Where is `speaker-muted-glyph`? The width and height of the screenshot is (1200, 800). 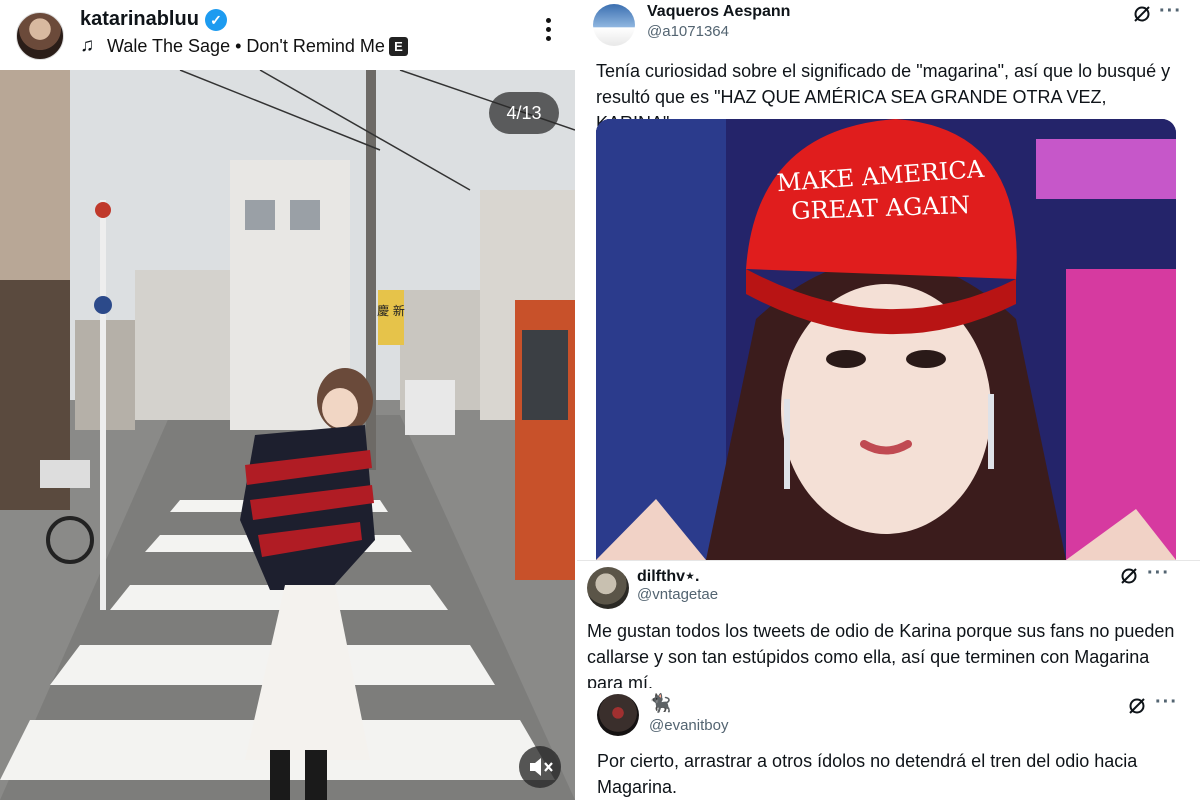 speaker-muted-glyph is located at coordinates (541, 767).